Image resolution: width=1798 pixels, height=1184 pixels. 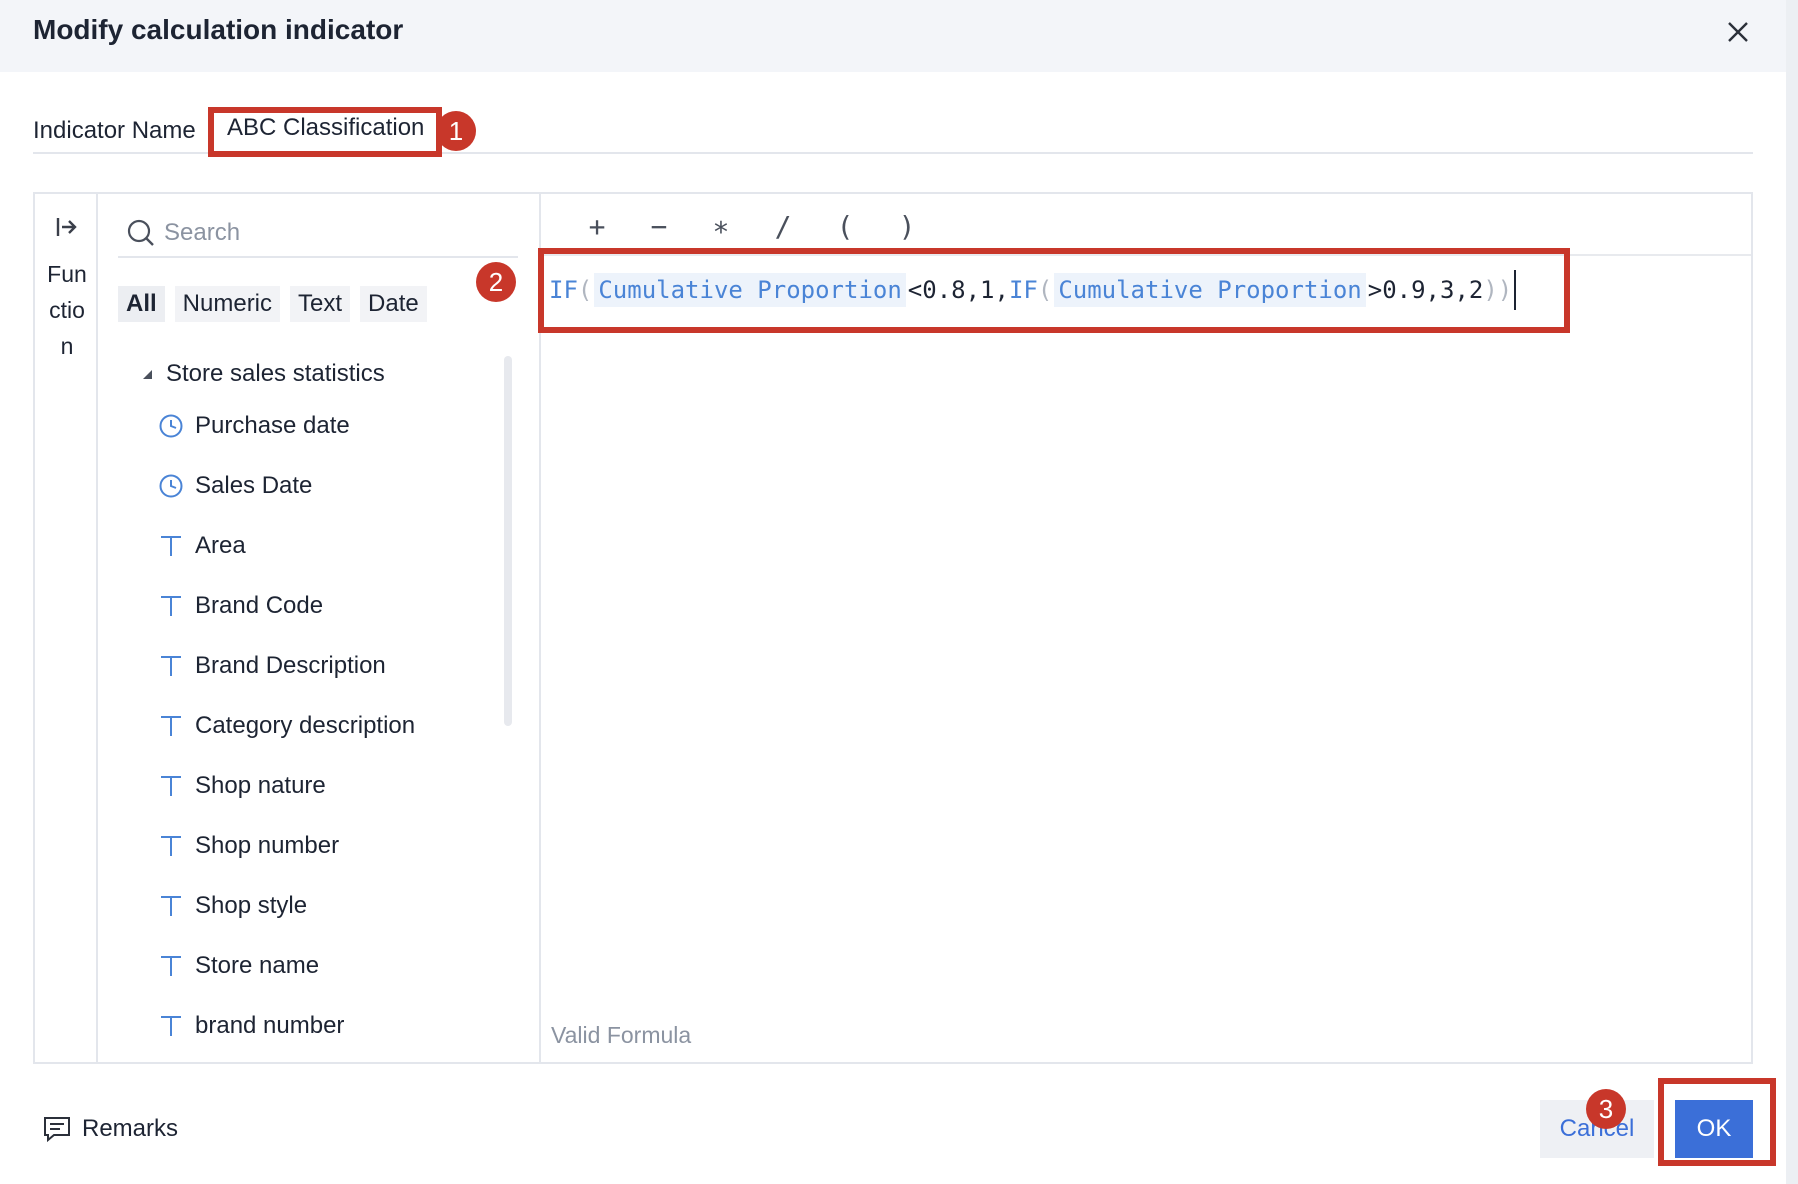 I want to click on field-item-label: Shop number, so click(x=267, y=845).